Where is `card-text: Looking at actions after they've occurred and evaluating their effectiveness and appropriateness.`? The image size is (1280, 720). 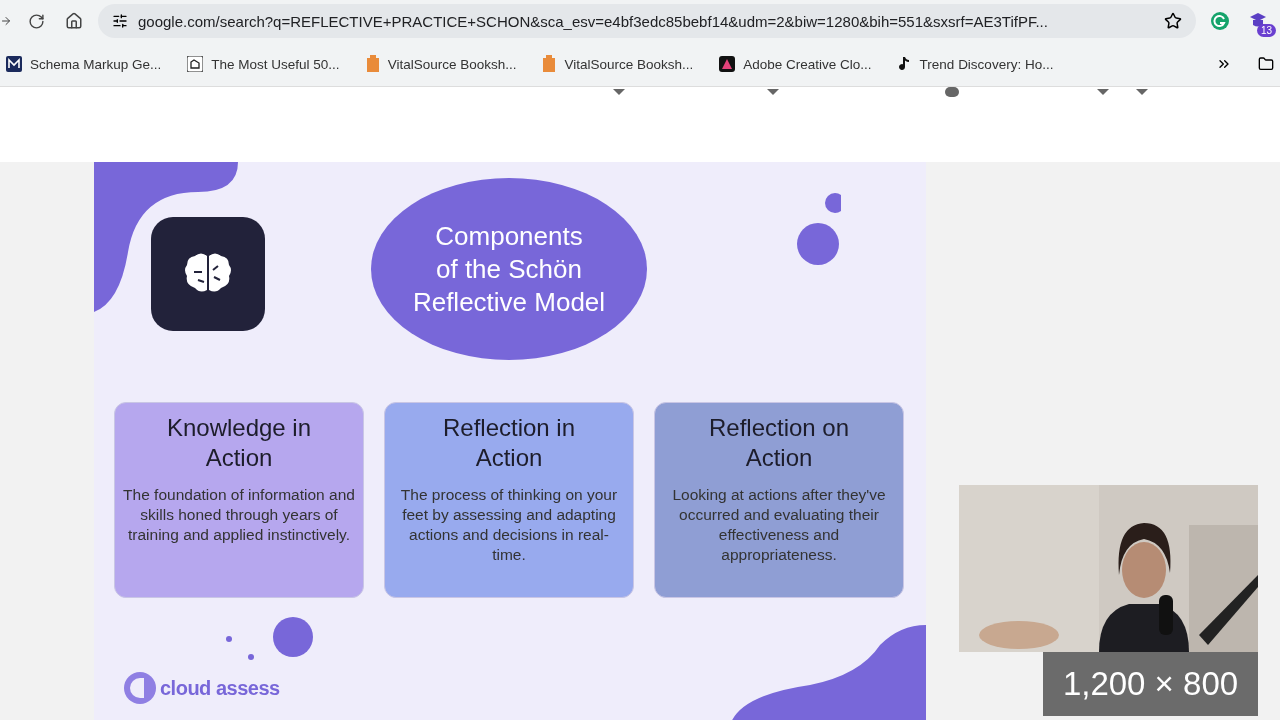 card-text: Looking at actions after they've occurred and evaluating their effectiveness and appropriateness. is located at coordinates (779, 525).